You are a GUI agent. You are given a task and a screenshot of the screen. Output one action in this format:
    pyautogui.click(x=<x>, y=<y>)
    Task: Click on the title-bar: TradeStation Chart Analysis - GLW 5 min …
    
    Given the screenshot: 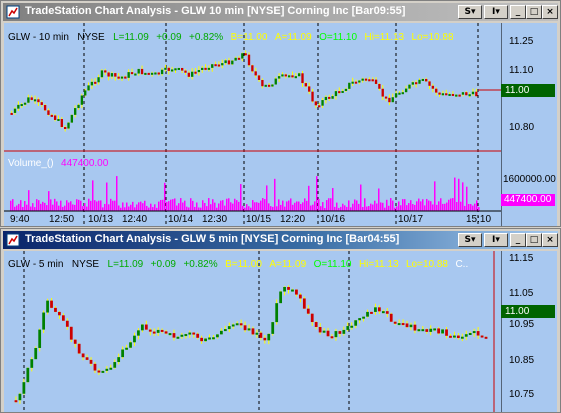 What is the action you would take?
    pyautogui.click(x=280, y=240)
    